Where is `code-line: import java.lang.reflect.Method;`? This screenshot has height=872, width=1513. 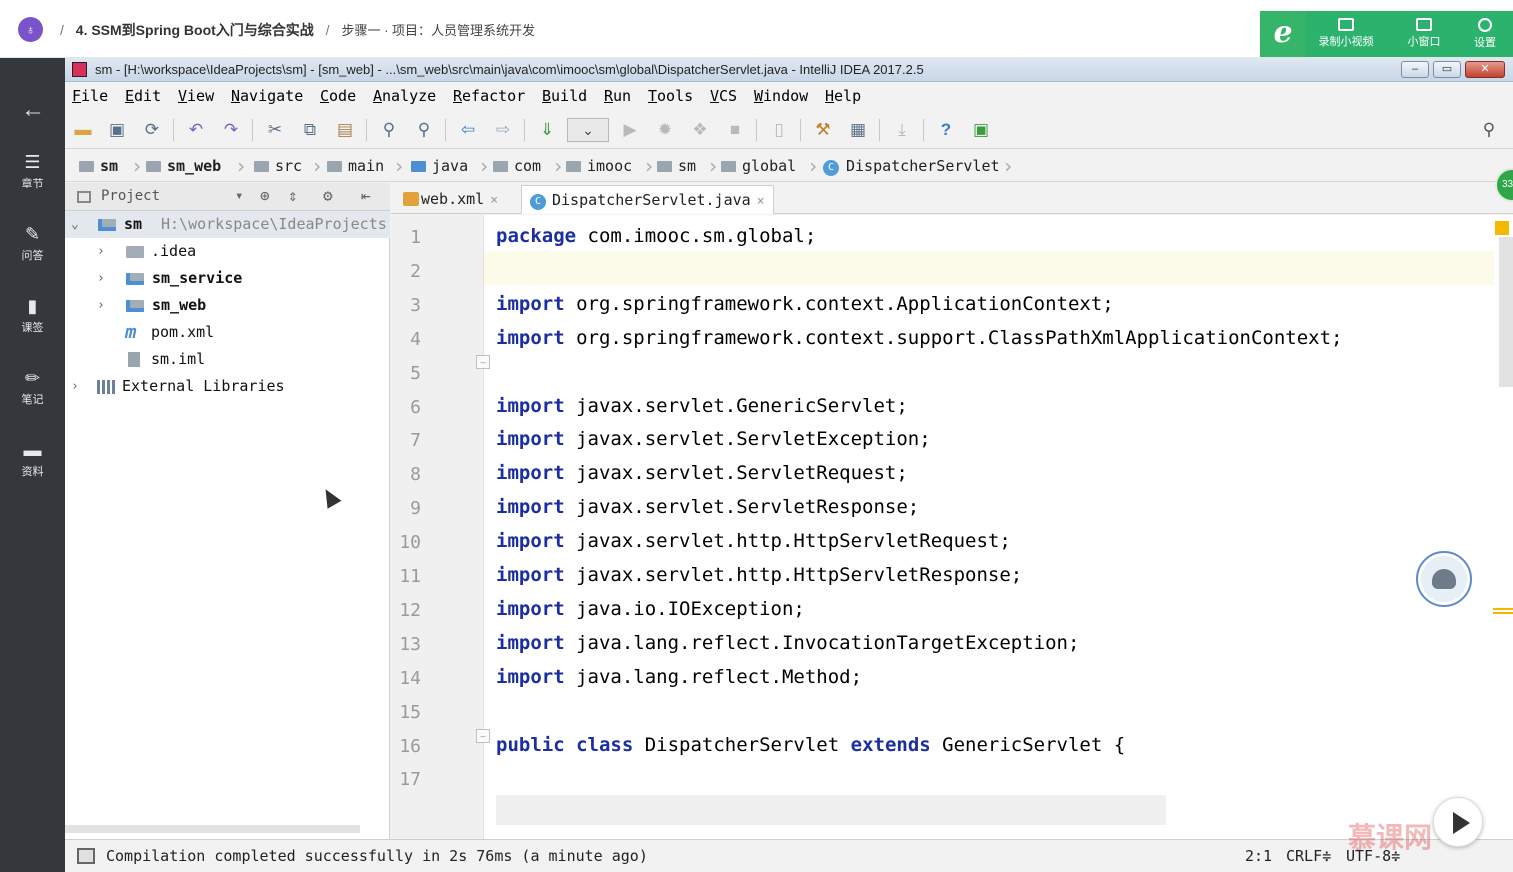
code-line: import java.lang.reflect.Method; is located at coordinates (679, 677).